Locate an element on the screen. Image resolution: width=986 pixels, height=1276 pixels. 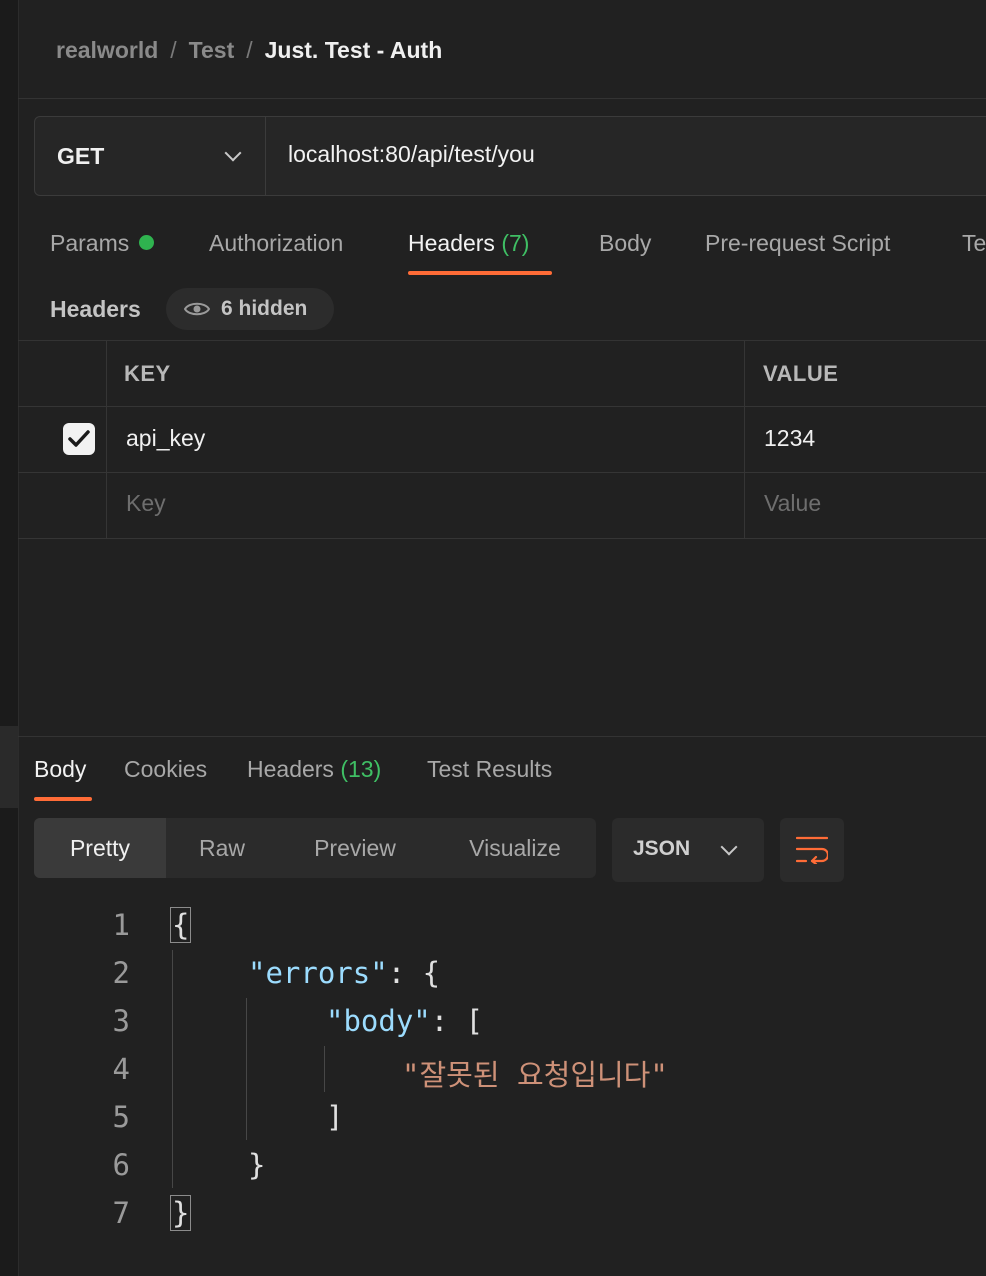
headers-count: (7) is located at coordinates (515, 243).